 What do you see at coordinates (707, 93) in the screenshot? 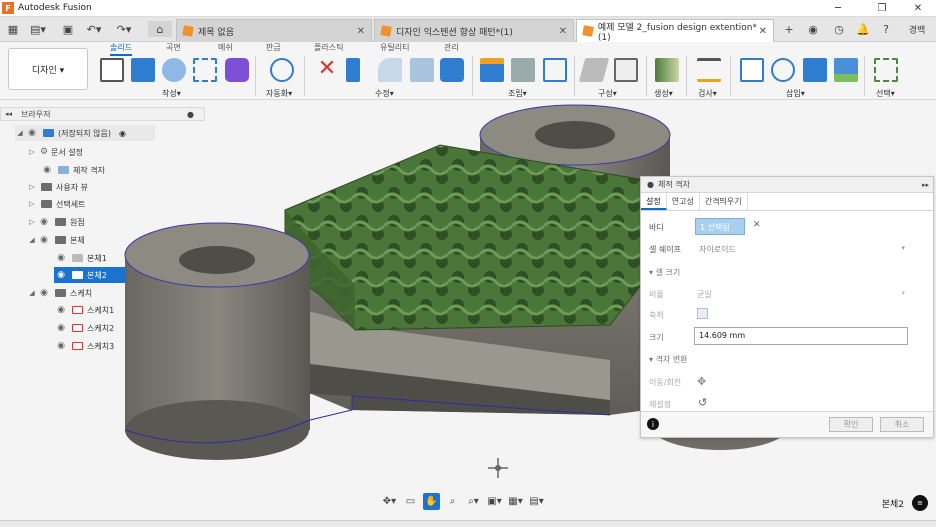
I see `group-inspect-label: 검사▾` at bounding box center [707, 93].